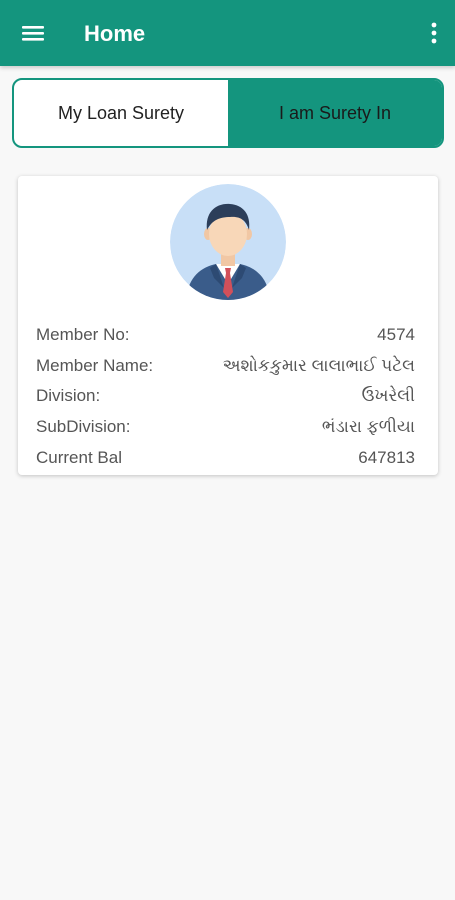 The image size is (455, 900). I want to click on member-no-label: Member No:, so click(83, 334).